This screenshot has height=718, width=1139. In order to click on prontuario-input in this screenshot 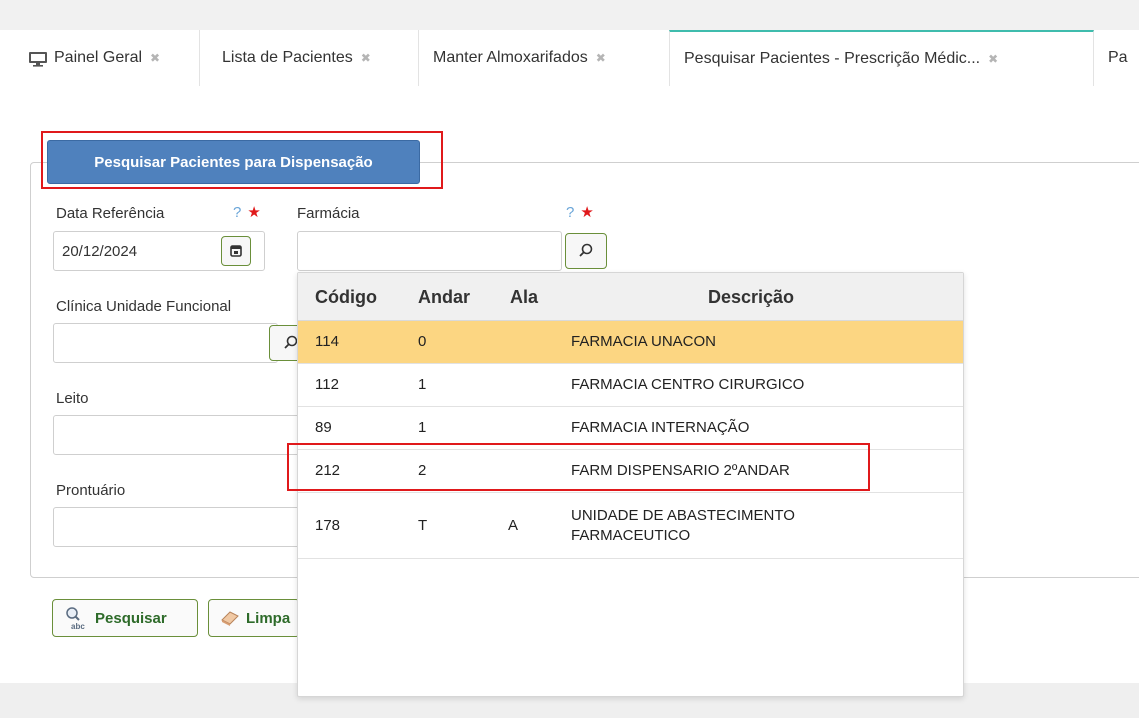, I will do `click(178, 527)`.